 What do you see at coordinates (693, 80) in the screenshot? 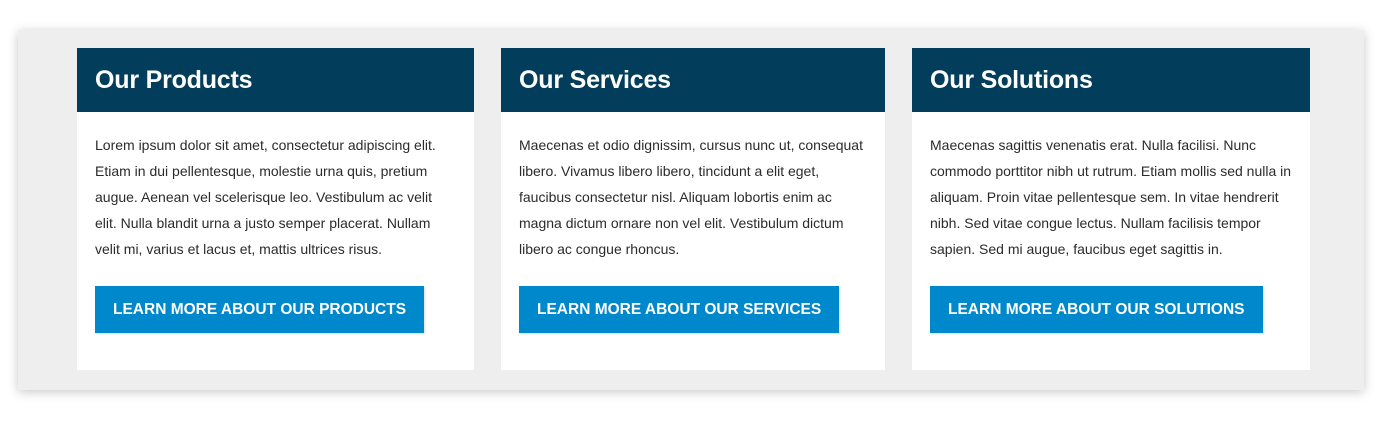
I see `services-card-header: Our Services` at bounding box center [693, 80].